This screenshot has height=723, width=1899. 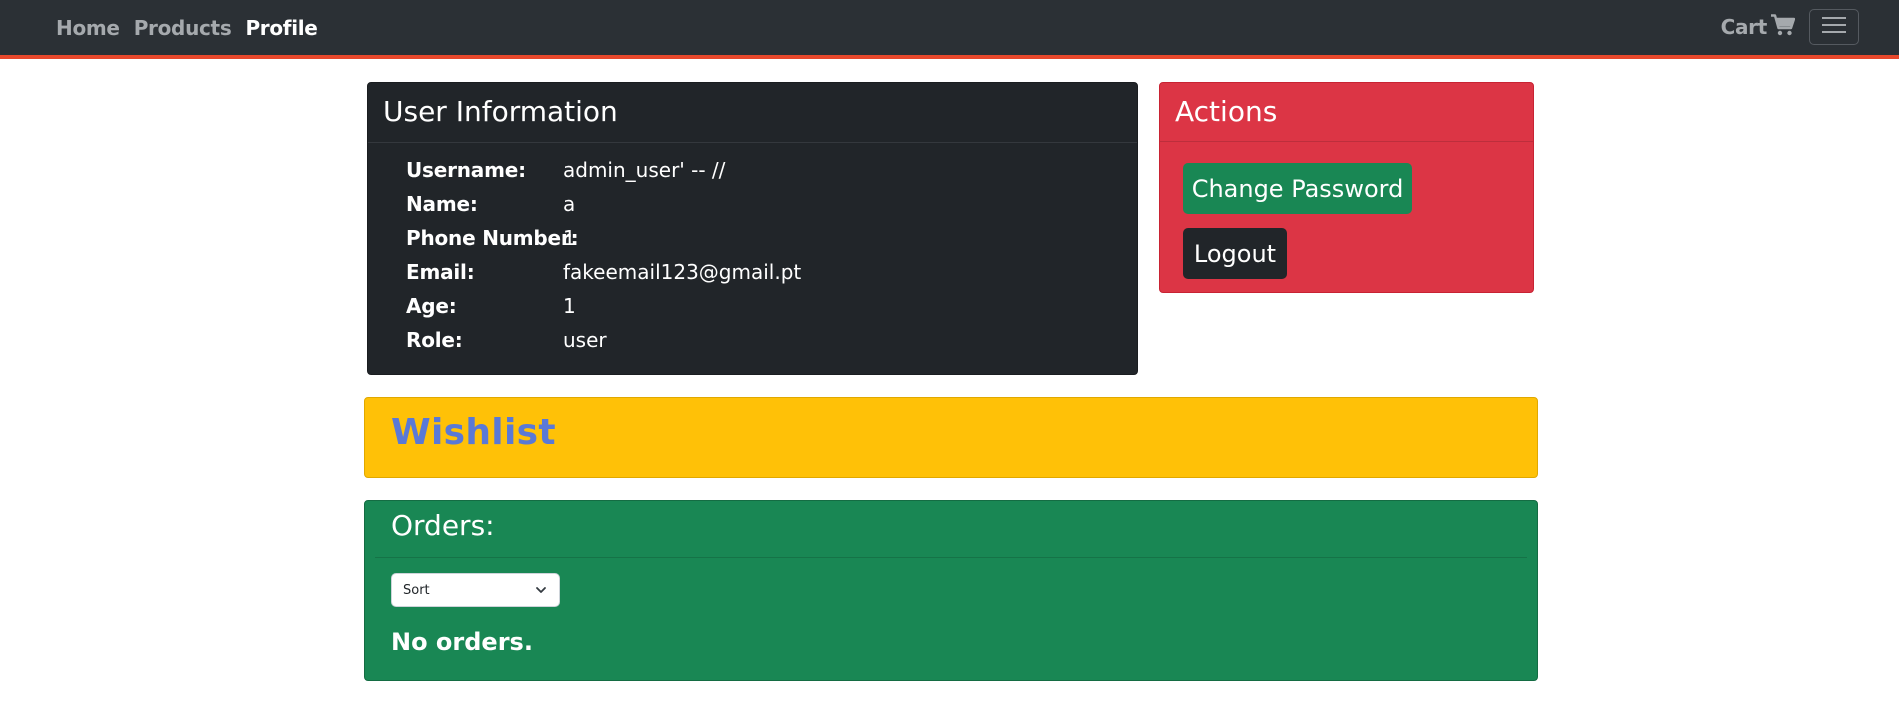 I want to click on logout-button: Logout, so click(x=1235, y=253).